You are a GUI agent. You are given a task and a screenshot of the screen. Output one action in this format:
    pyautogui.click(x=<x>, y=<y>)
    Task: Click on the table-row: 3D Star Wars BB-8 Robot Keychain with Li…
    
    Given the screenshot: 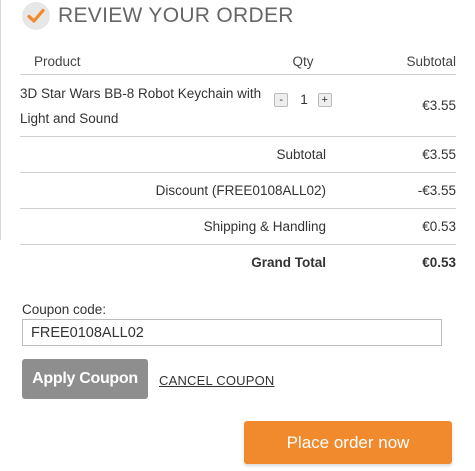 What is the action you would take?
    pyautogui.click(x=238, y=105)
    